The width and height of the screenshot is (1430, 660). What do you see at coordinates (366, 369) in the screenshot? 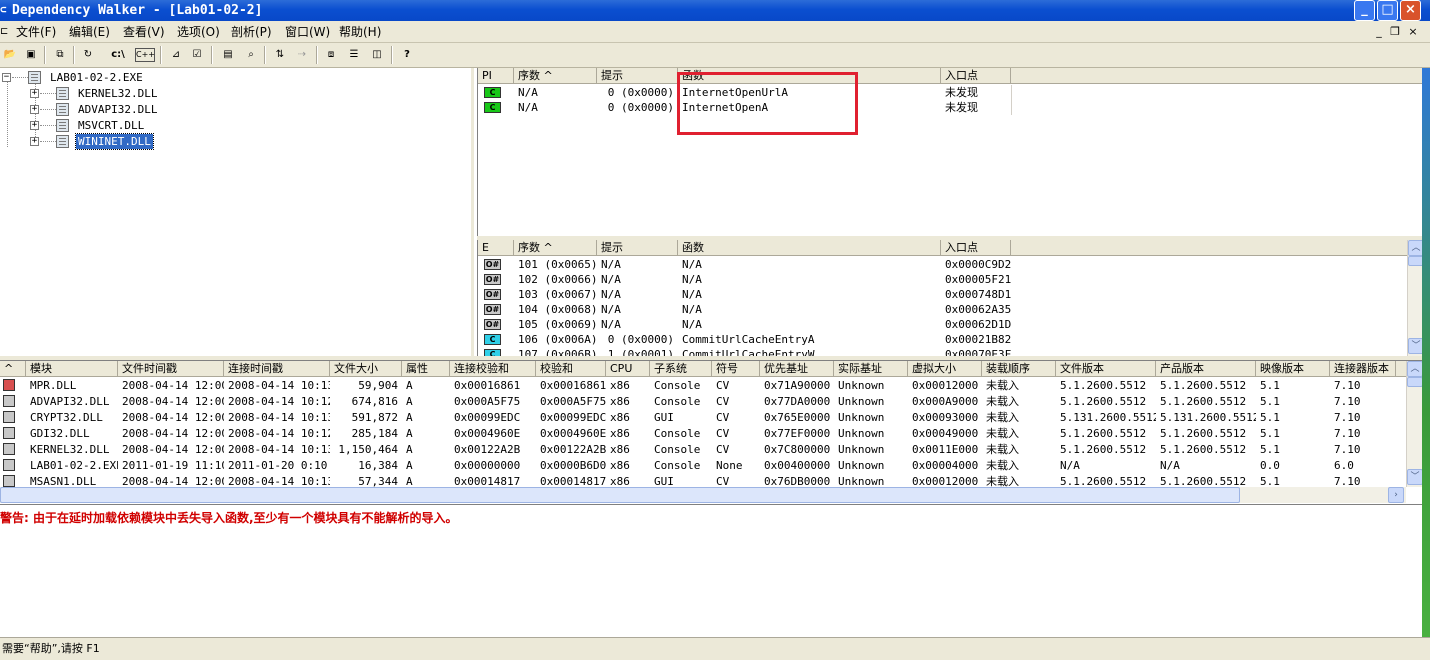
I see `col-file-size: 文件大小` at bounding box center [366, 369].